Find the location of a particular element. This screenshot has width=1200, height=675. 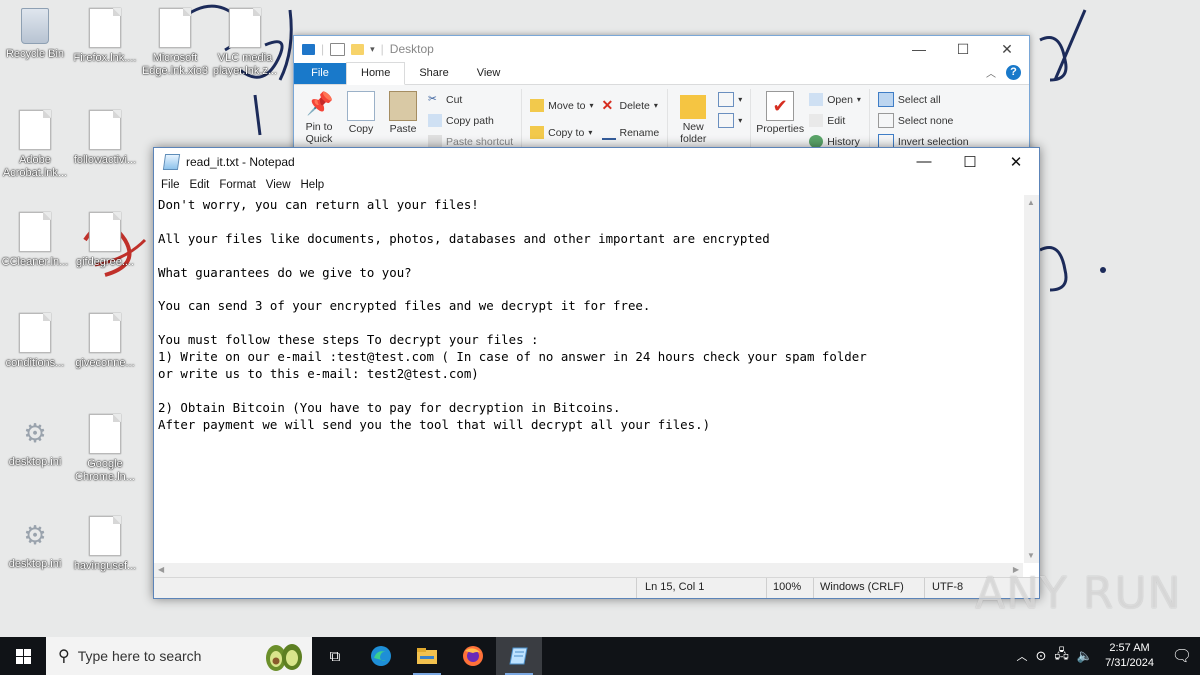

explorer-app-icon is located at coordinates (308, 49).